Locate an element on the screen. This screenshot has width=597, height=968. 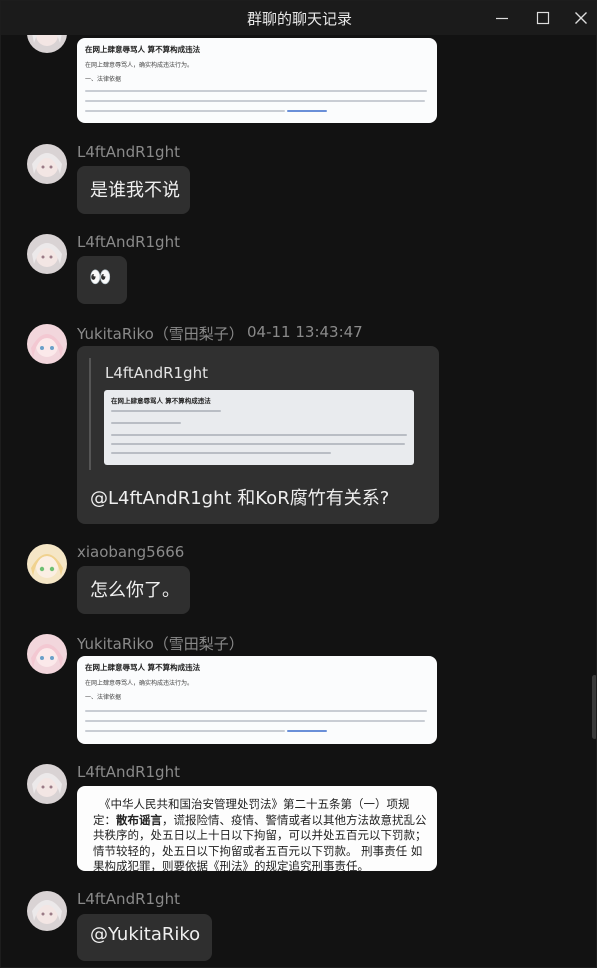
message-text: 怎么你了。 is located at coordinates (135, 590).